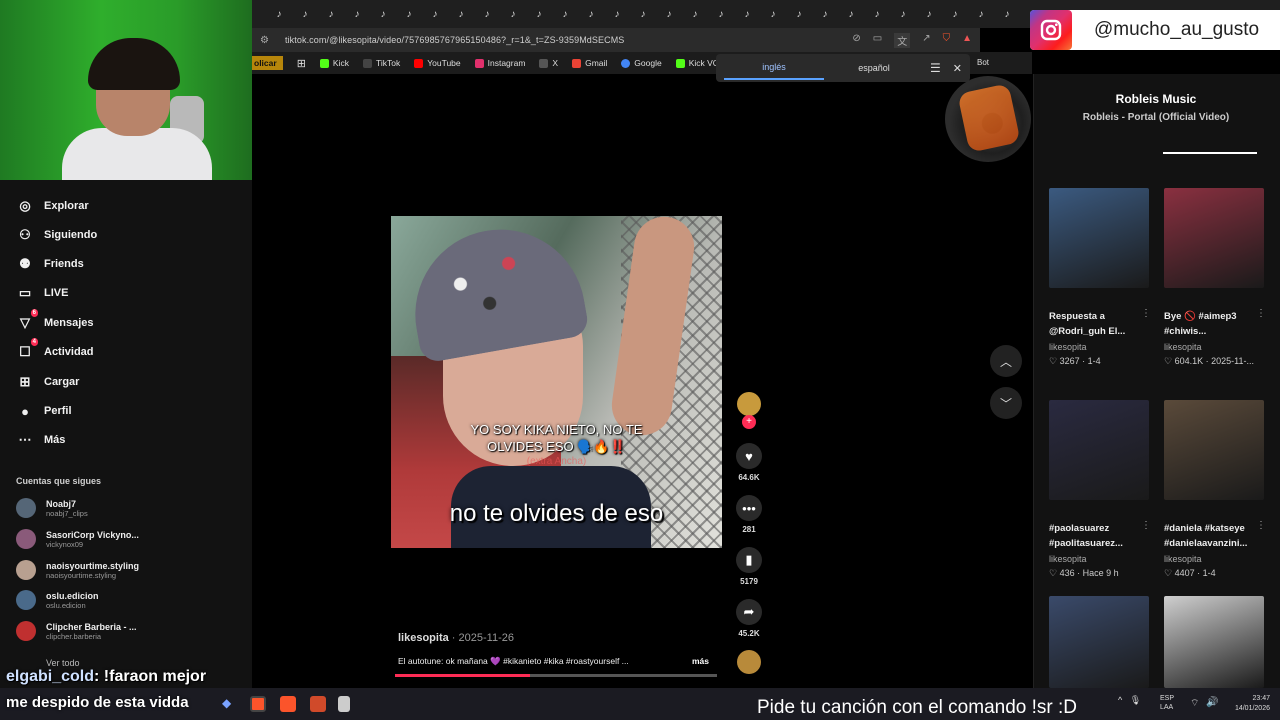 The width and height of the screenshot is (1280, 720). What do you see at coordinates (700, 661) in the screenshot?
I see `more-link: más` at bounding box center [700, 661].